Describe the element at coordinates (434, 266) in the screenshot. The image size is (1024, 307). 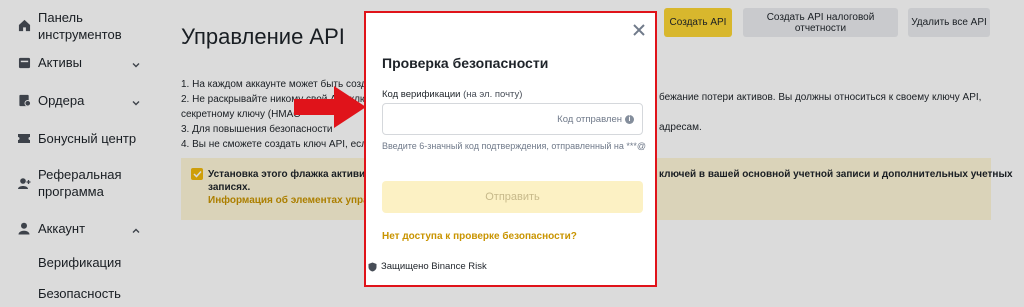
I see `protected-by-text: Защищено Binance Risk` at that location.